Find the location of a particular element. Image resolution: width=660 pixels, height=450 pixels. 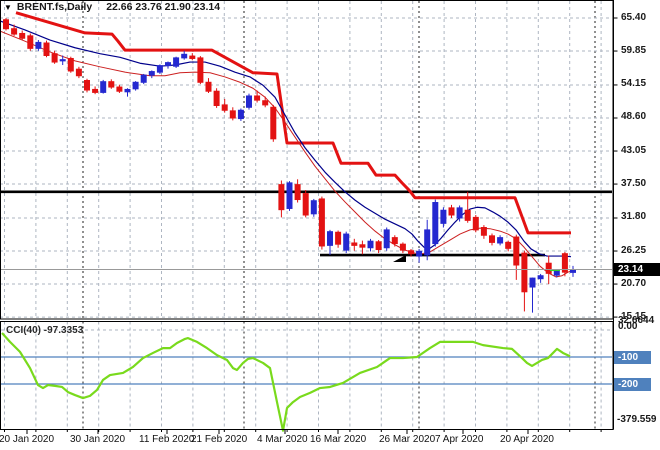

cci-level-tag: -200 is located at coordinates (632, 384).